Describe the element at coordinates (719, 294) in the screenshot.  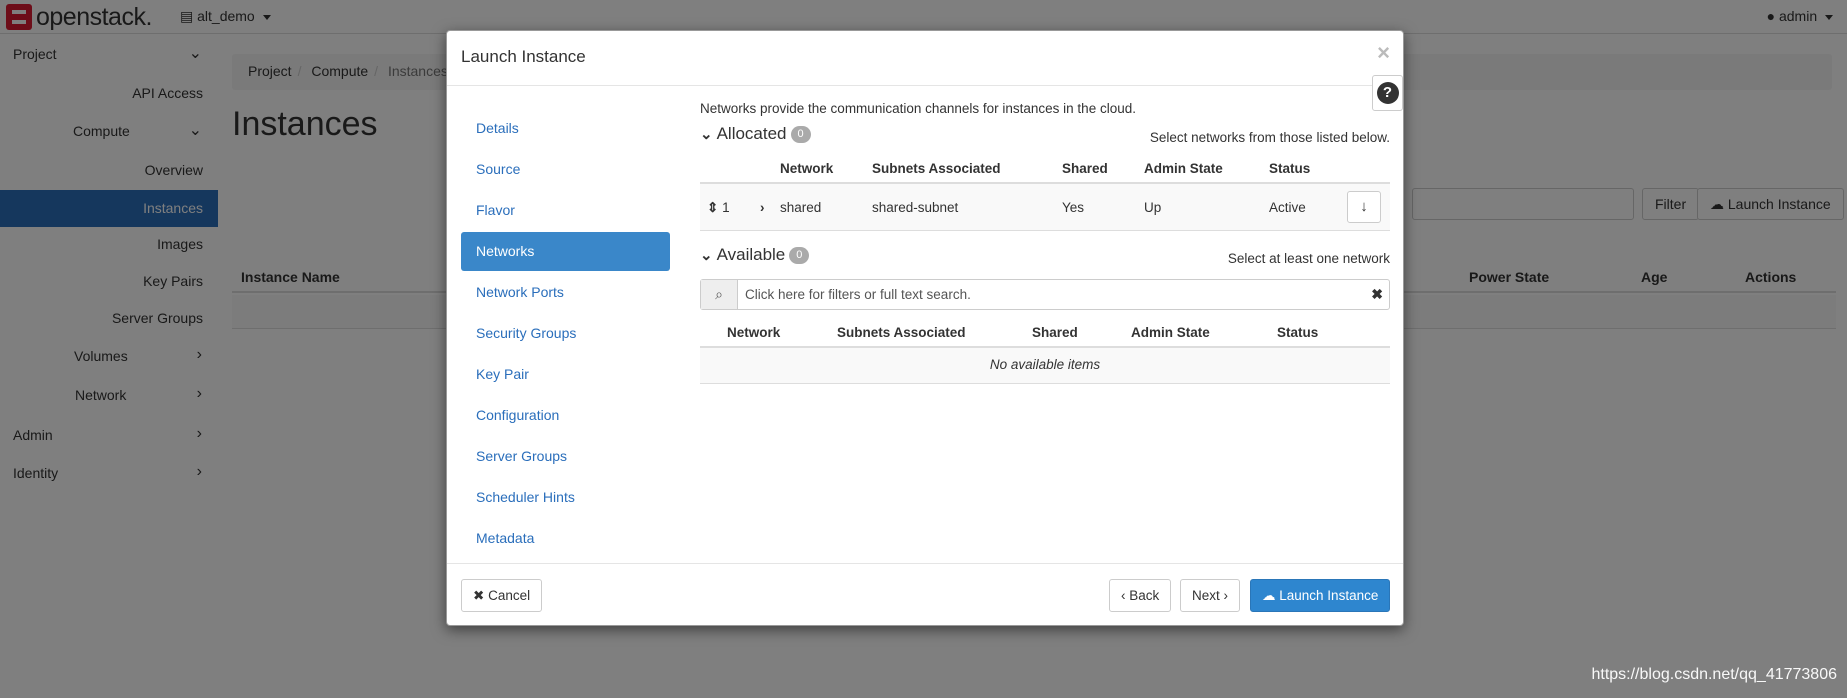
I see `search-icon: ⌕` at that location.